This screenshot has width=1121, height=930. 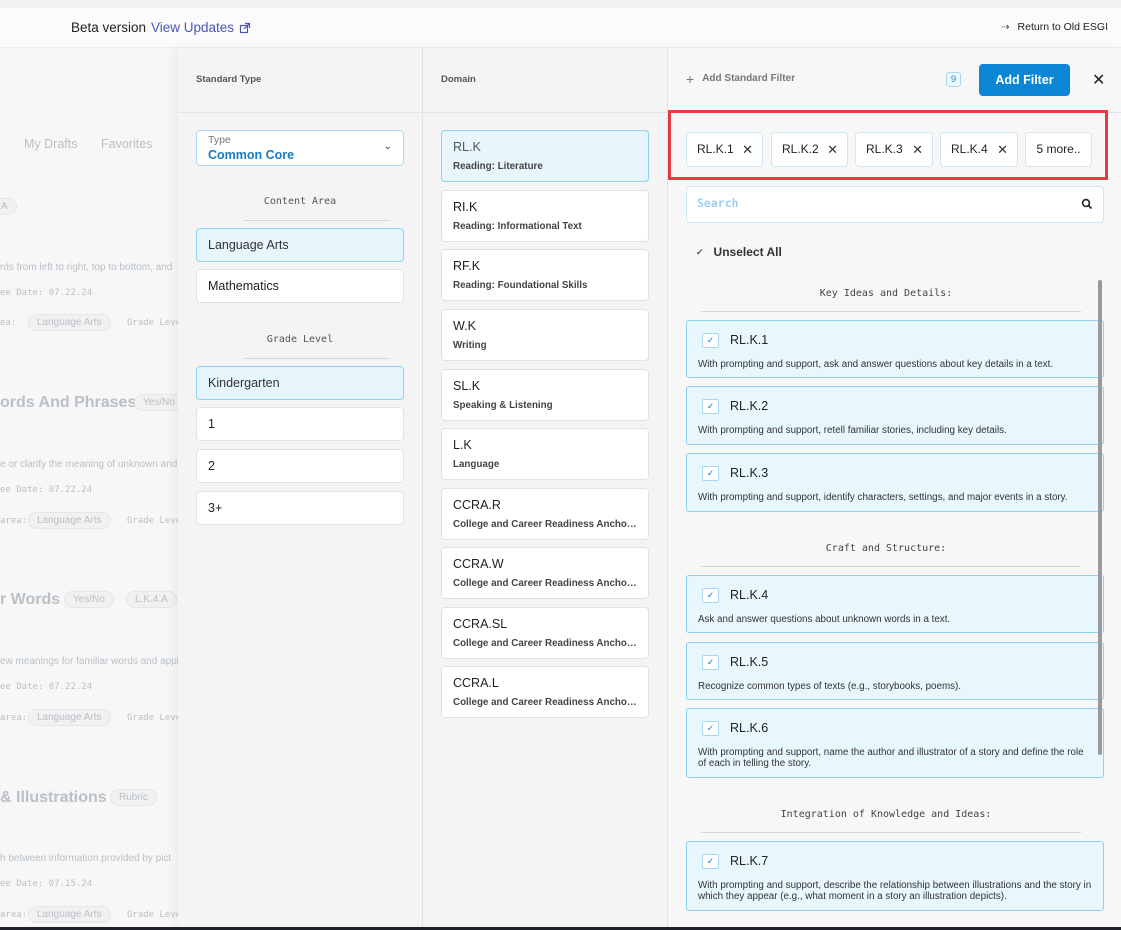 I want to click on domain-name: Reading: Foundational Skills, so click(x=520, y=285).